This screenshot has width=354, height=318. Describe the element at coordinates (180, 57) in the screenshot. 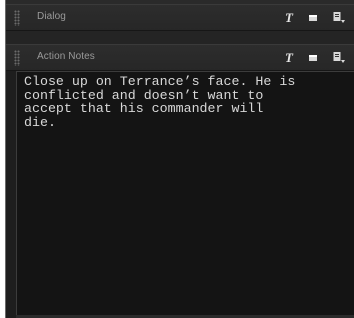

I see `action-notes-panel-header: Action Notes T` at that location.